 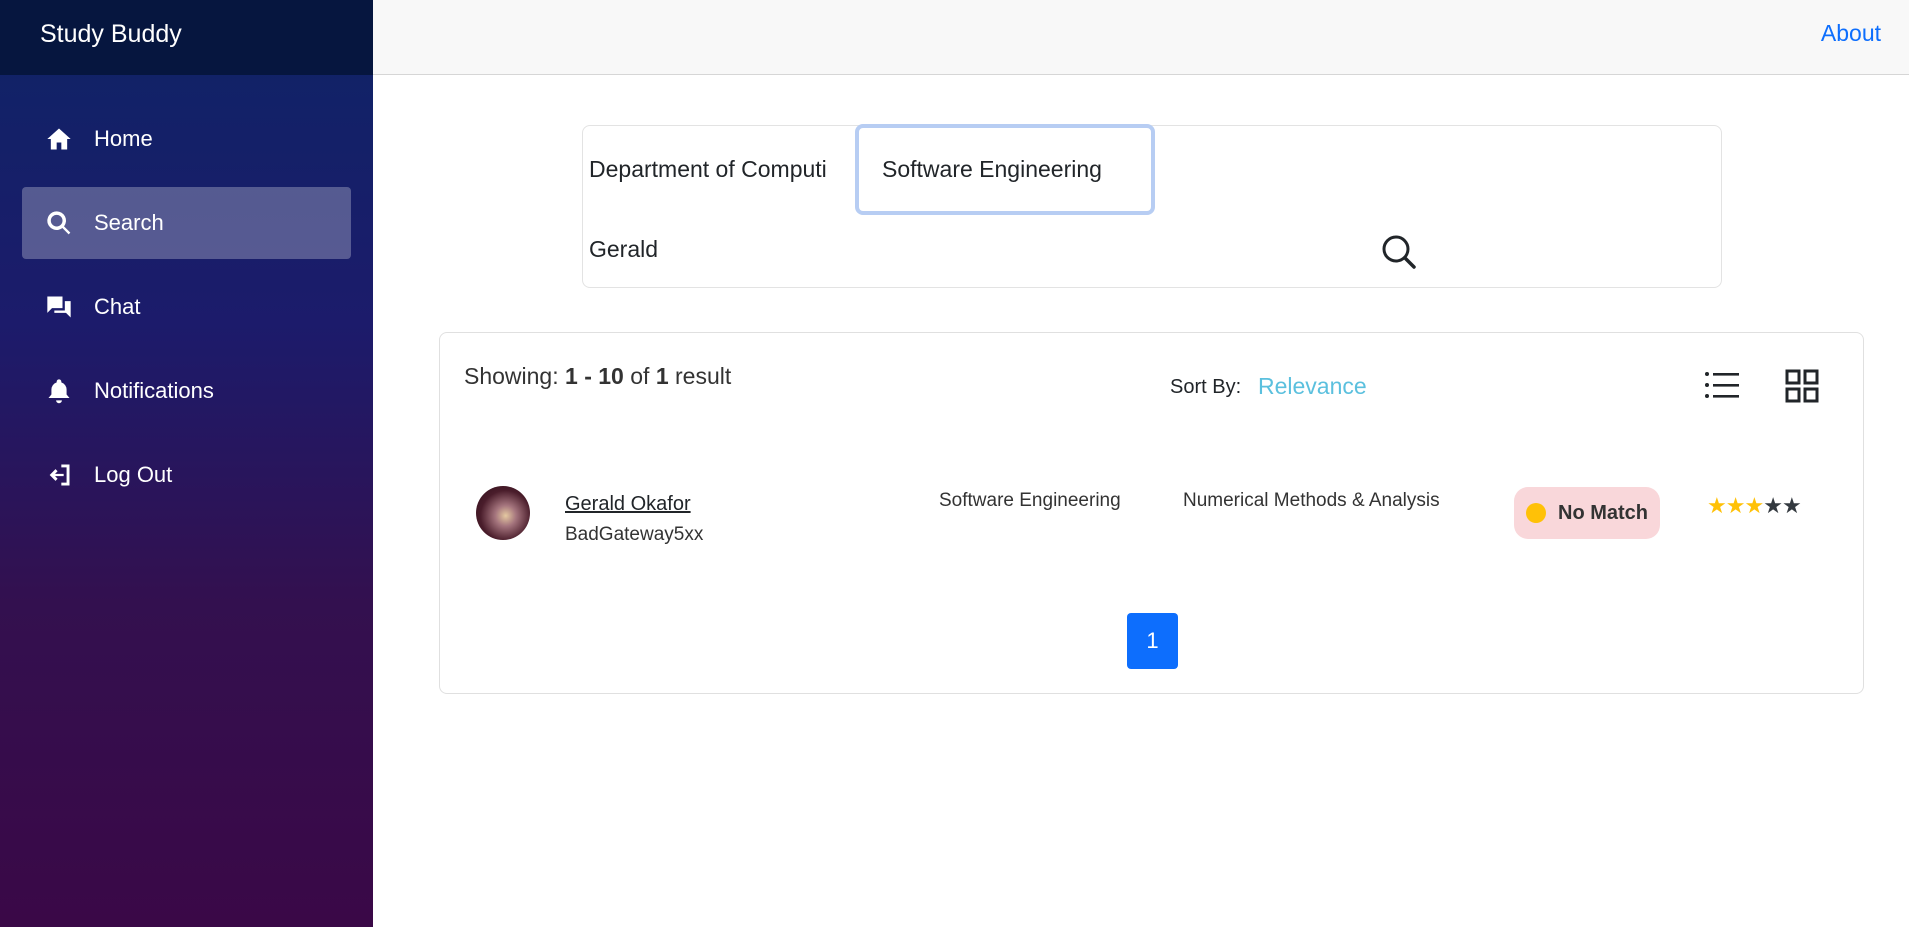 I want to click on result-label: result, so click(x=703, y=376).